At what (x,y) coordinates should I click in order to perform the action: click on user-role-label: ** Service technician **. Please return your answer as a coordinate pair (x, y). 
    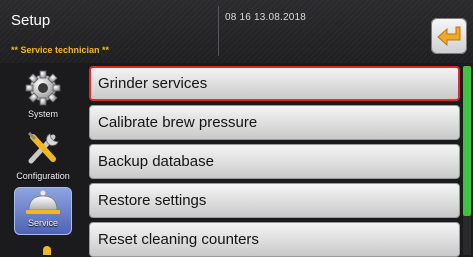
    Looking at the image, I should click on (60, 50).